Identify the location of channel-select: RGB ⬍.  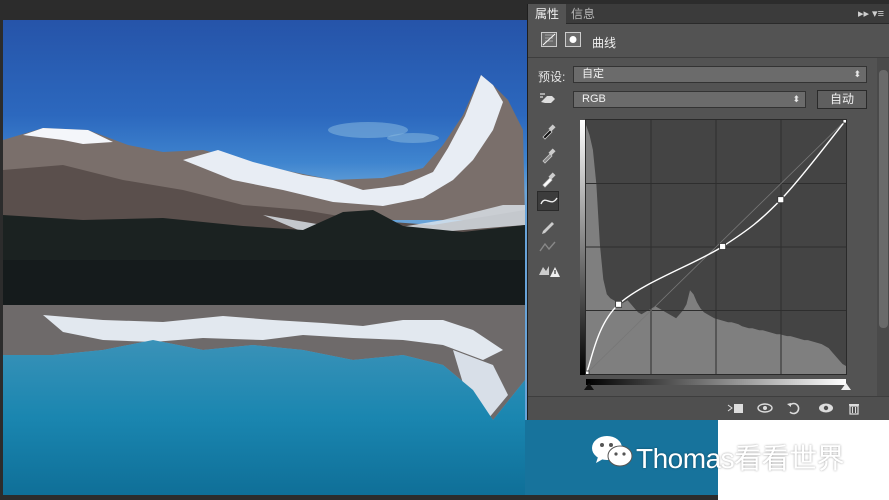
(689, 99).